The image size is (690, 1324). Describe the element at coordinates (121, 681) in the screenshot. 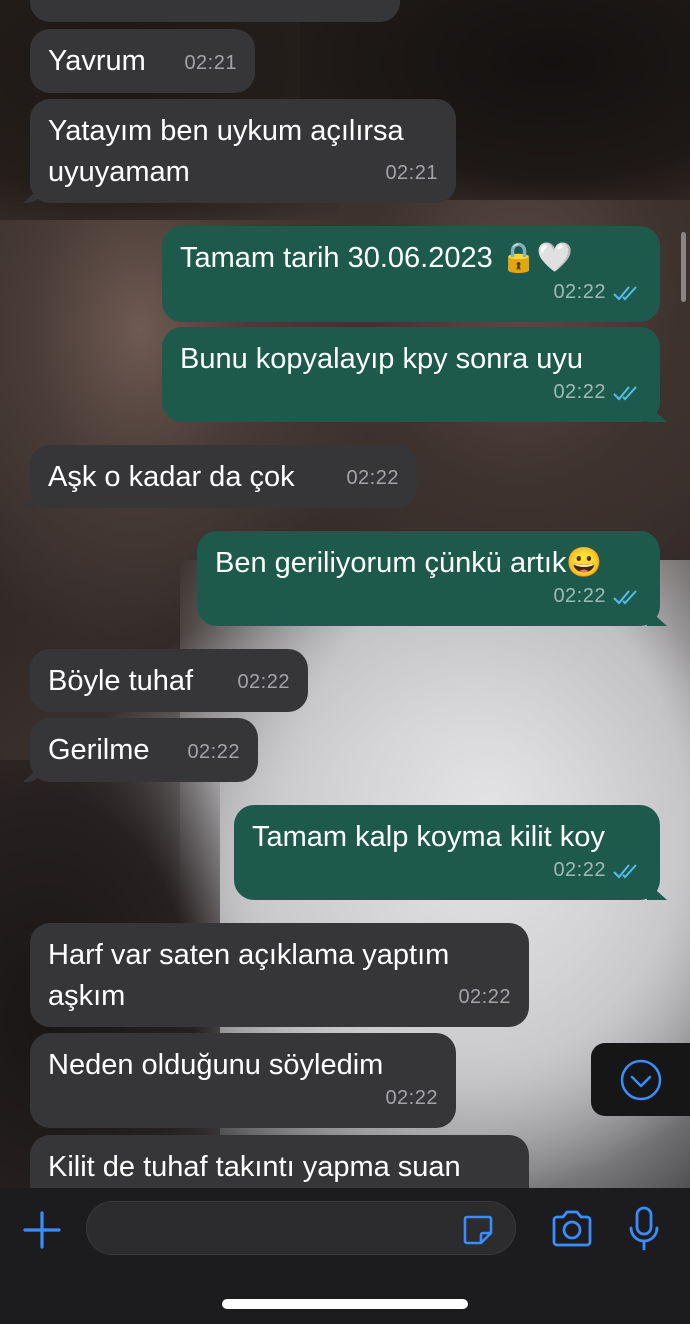

I see `message-text: Böyle tuhaf` at that location.